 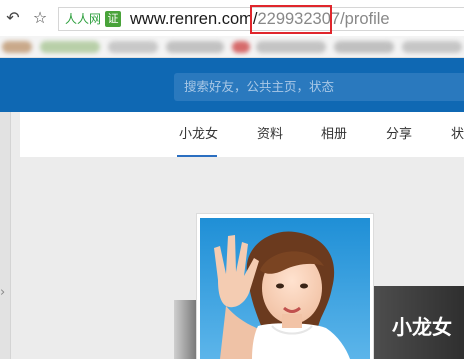 What do you see at coordinates (2, 293) in the screenshot?
I see `chevron-right-icon: ›` at bounding box center [2, 293].